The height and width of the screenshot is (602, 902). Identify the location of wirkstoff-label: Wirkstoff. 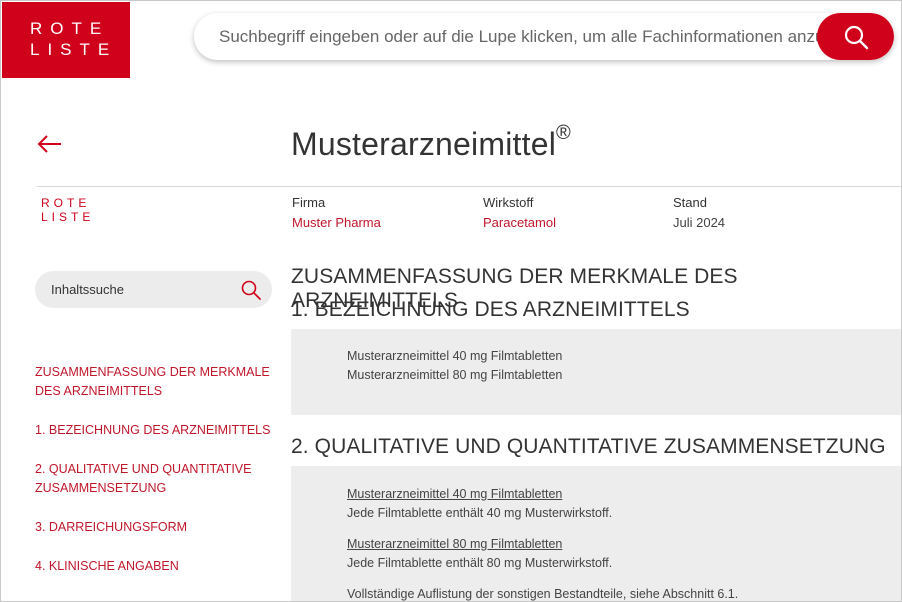
(508, 202).